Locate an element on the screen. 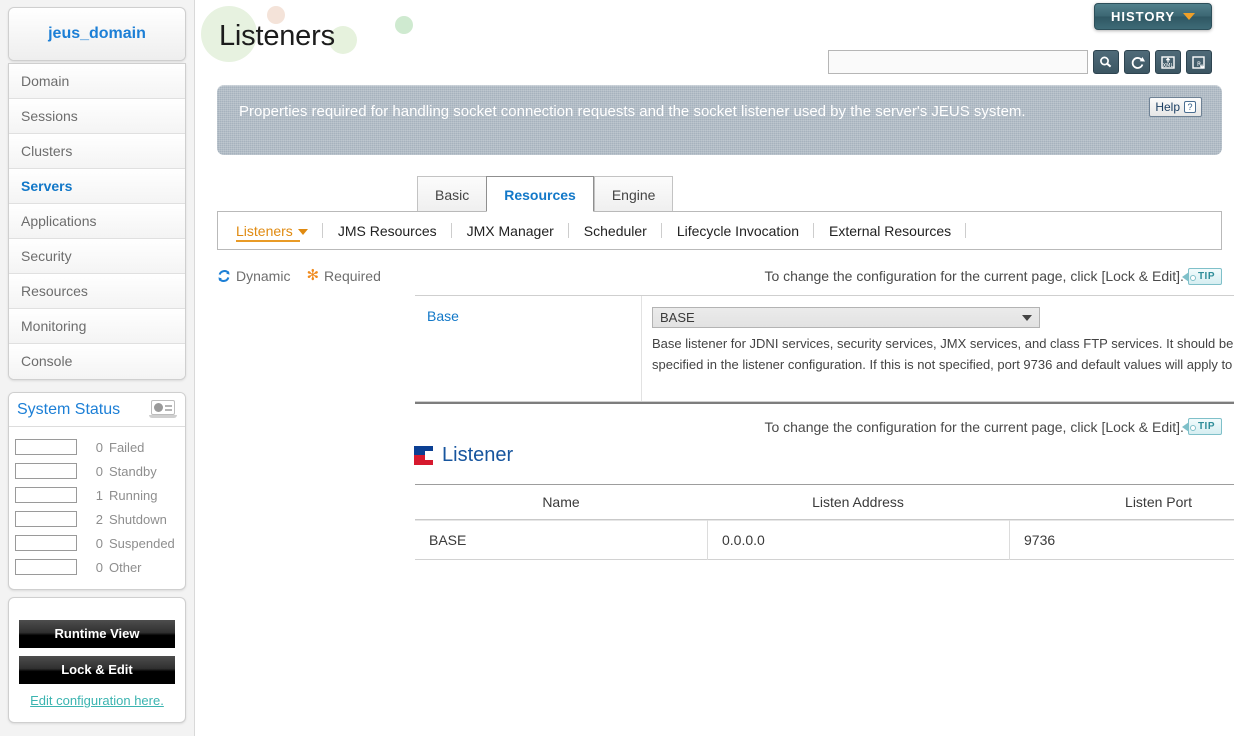 This screenshot has height=736, width=1234. status-count-shutdown: 2 is located at coordinates (99, 519).